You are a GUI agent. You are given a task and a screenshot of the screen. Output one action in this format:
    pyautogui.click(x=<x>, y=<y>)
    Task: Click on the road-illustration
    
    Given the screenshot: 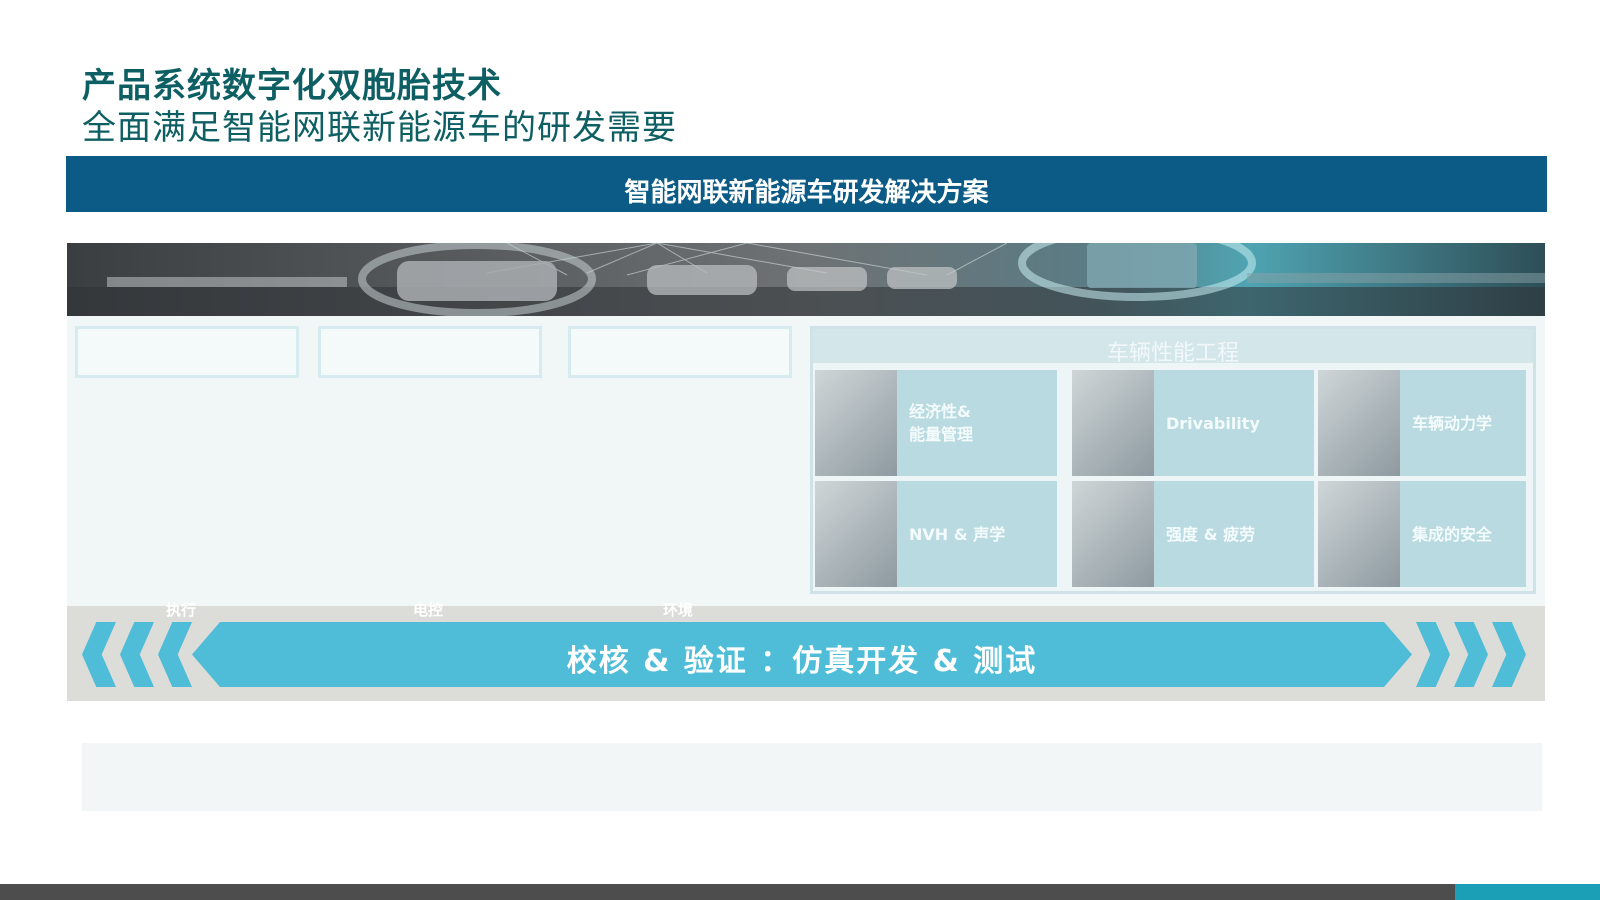 What is the action you would take?
    pyautogui.click(x=806, y=279)
    